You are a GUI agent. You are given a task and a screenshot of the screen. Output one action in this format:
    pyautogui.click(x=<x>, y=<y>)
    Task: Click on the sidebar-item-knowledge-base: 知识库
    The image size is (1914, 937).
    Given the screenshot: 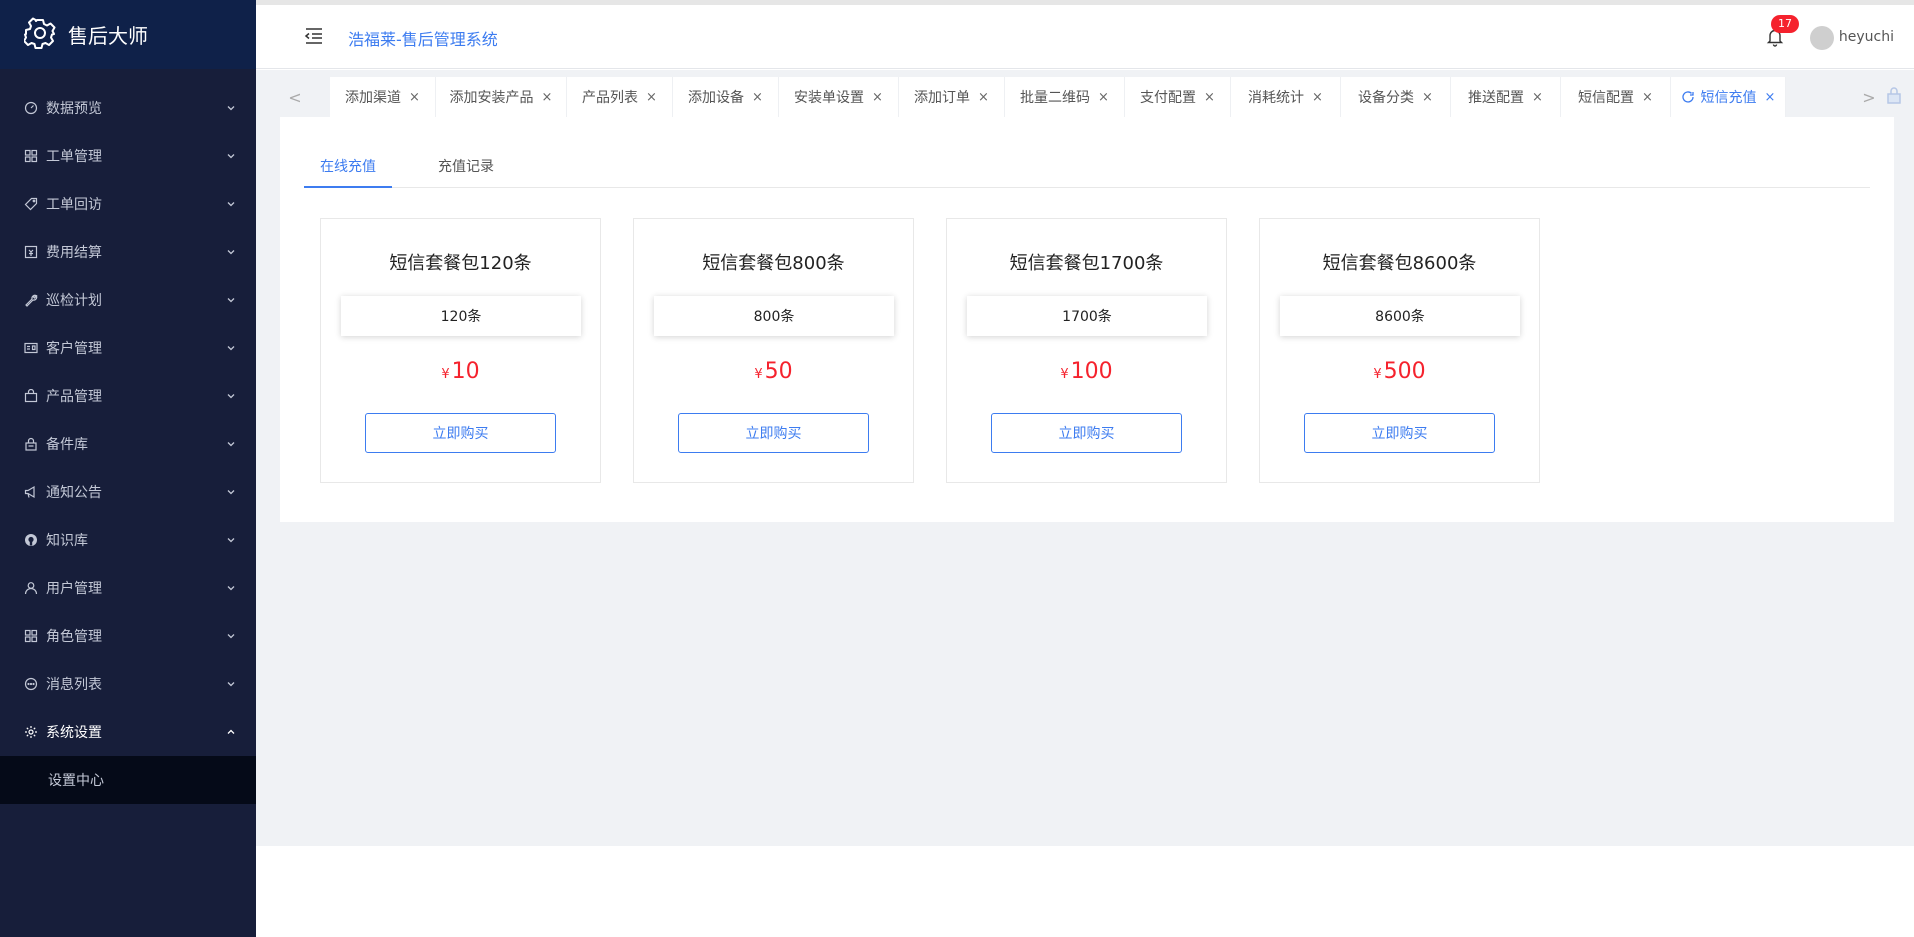 What is the action you would take?
    pyautogui.click(x=128, y=540)
    